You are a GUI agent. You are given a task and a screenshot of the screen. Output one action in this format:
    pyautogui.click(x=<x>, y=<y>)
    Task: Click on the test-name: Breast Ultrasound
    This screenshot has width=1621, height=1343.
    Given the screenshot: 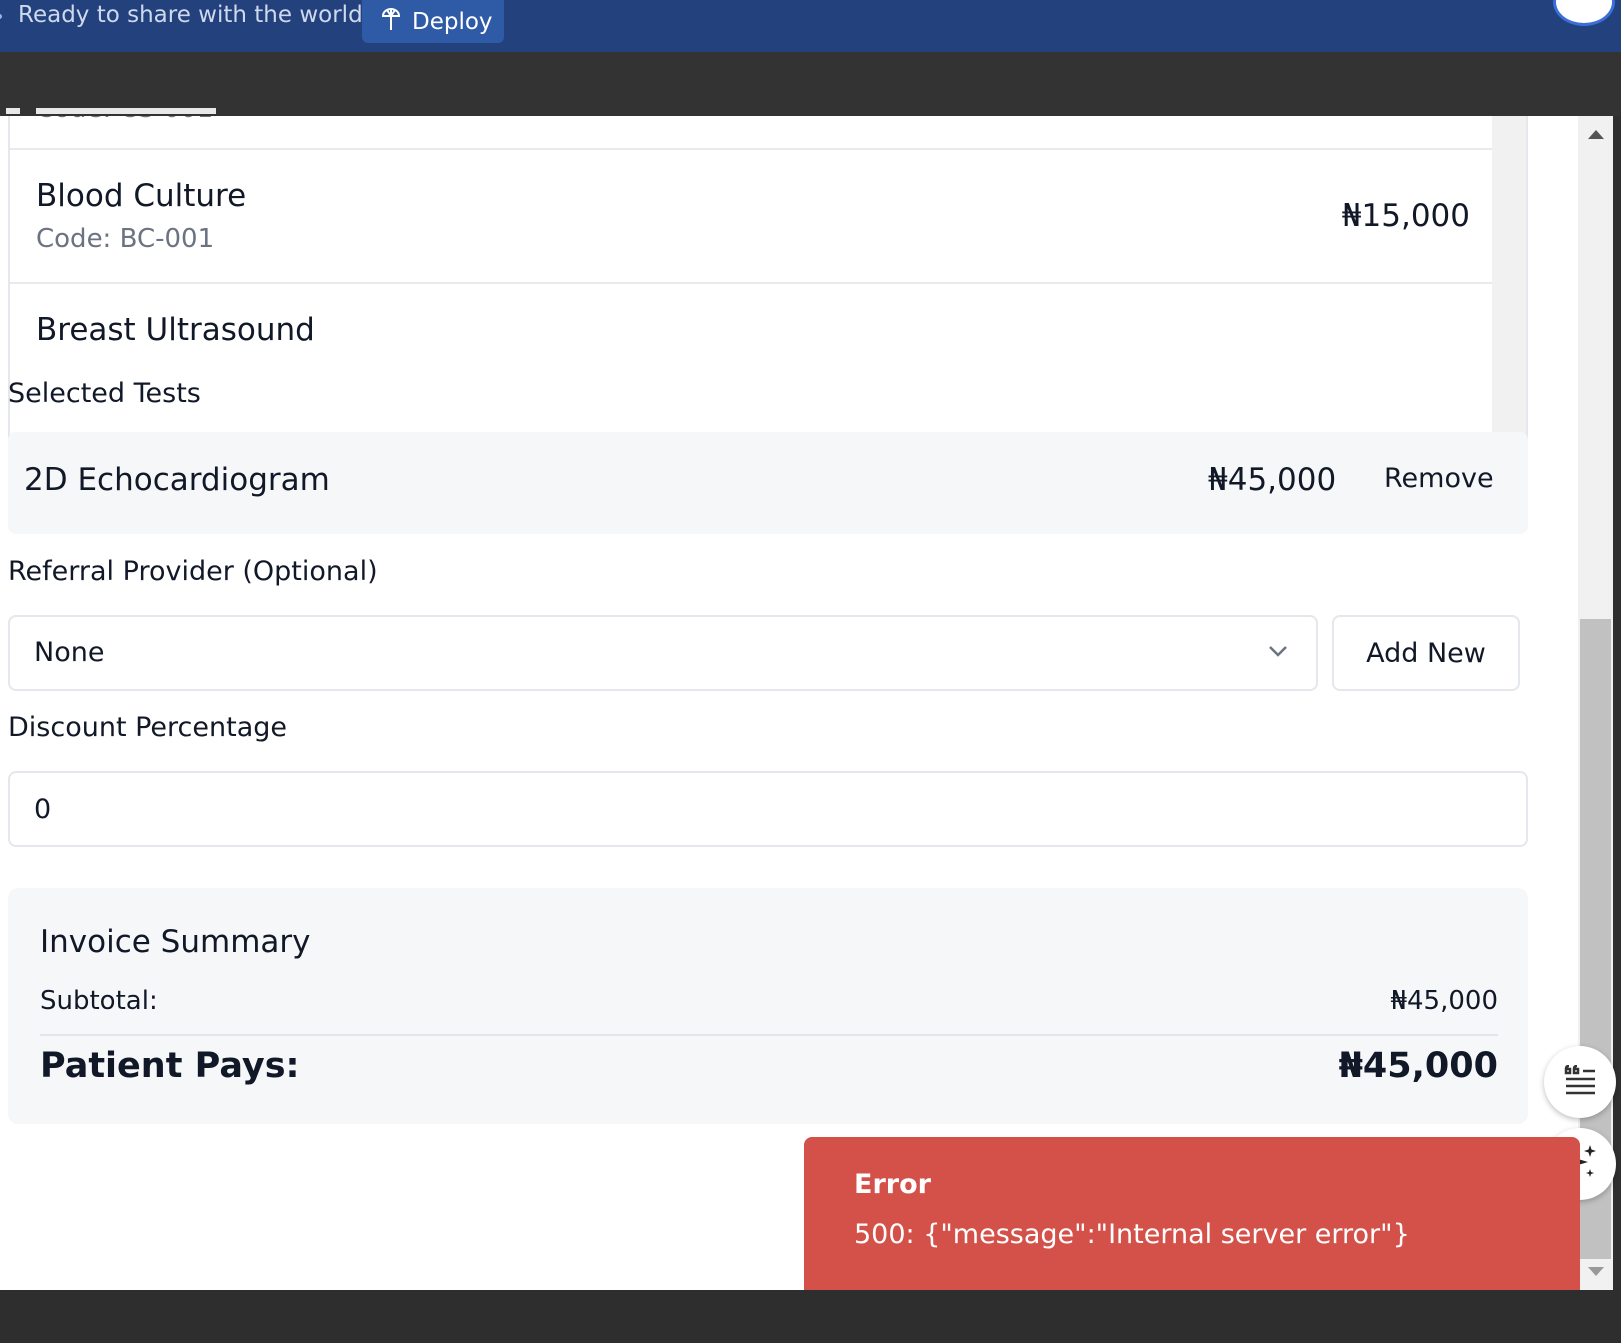 What is the action you would take?
    pyautogui.click(x=175, y=330)
    